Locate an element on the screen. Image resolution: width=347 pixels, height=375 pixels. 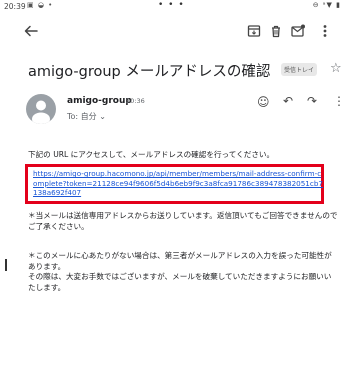
recipient-toggle: To: 自分 ⌄ is located at coordinates (86, 116).